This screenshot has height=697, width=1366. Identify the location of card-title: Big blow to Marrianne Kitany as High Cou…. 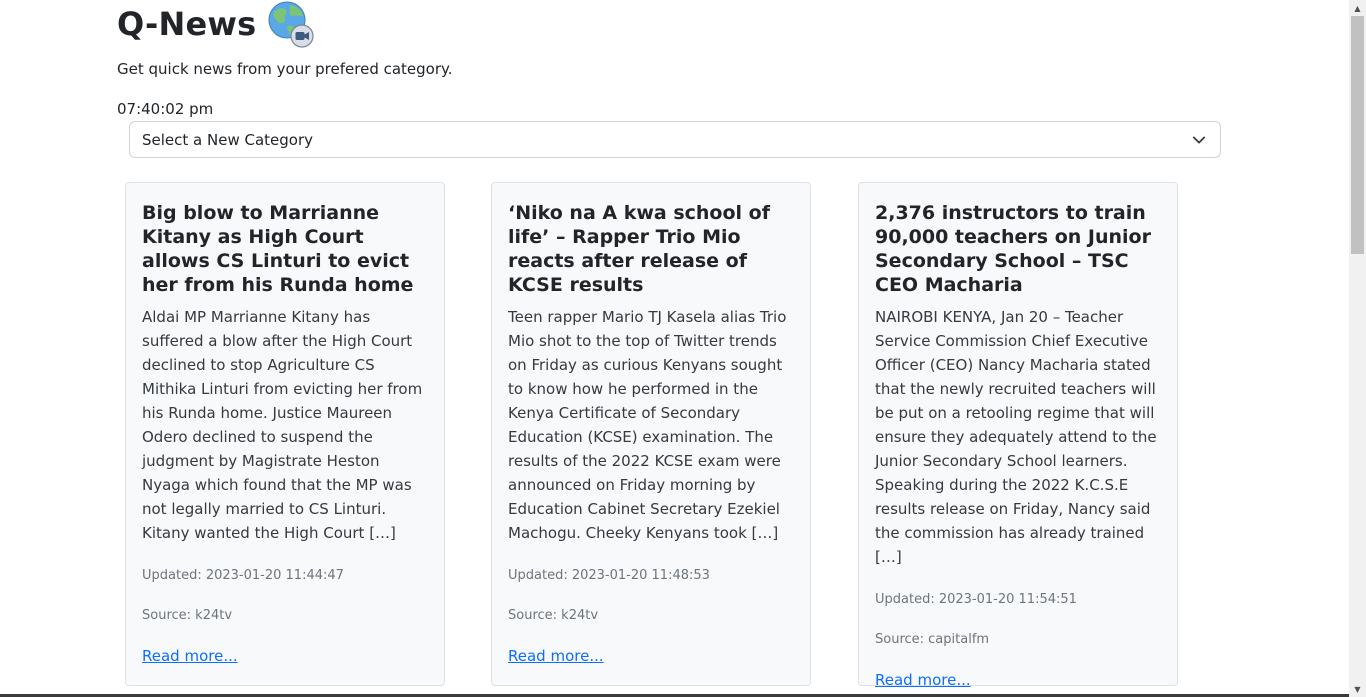
(278, 249).